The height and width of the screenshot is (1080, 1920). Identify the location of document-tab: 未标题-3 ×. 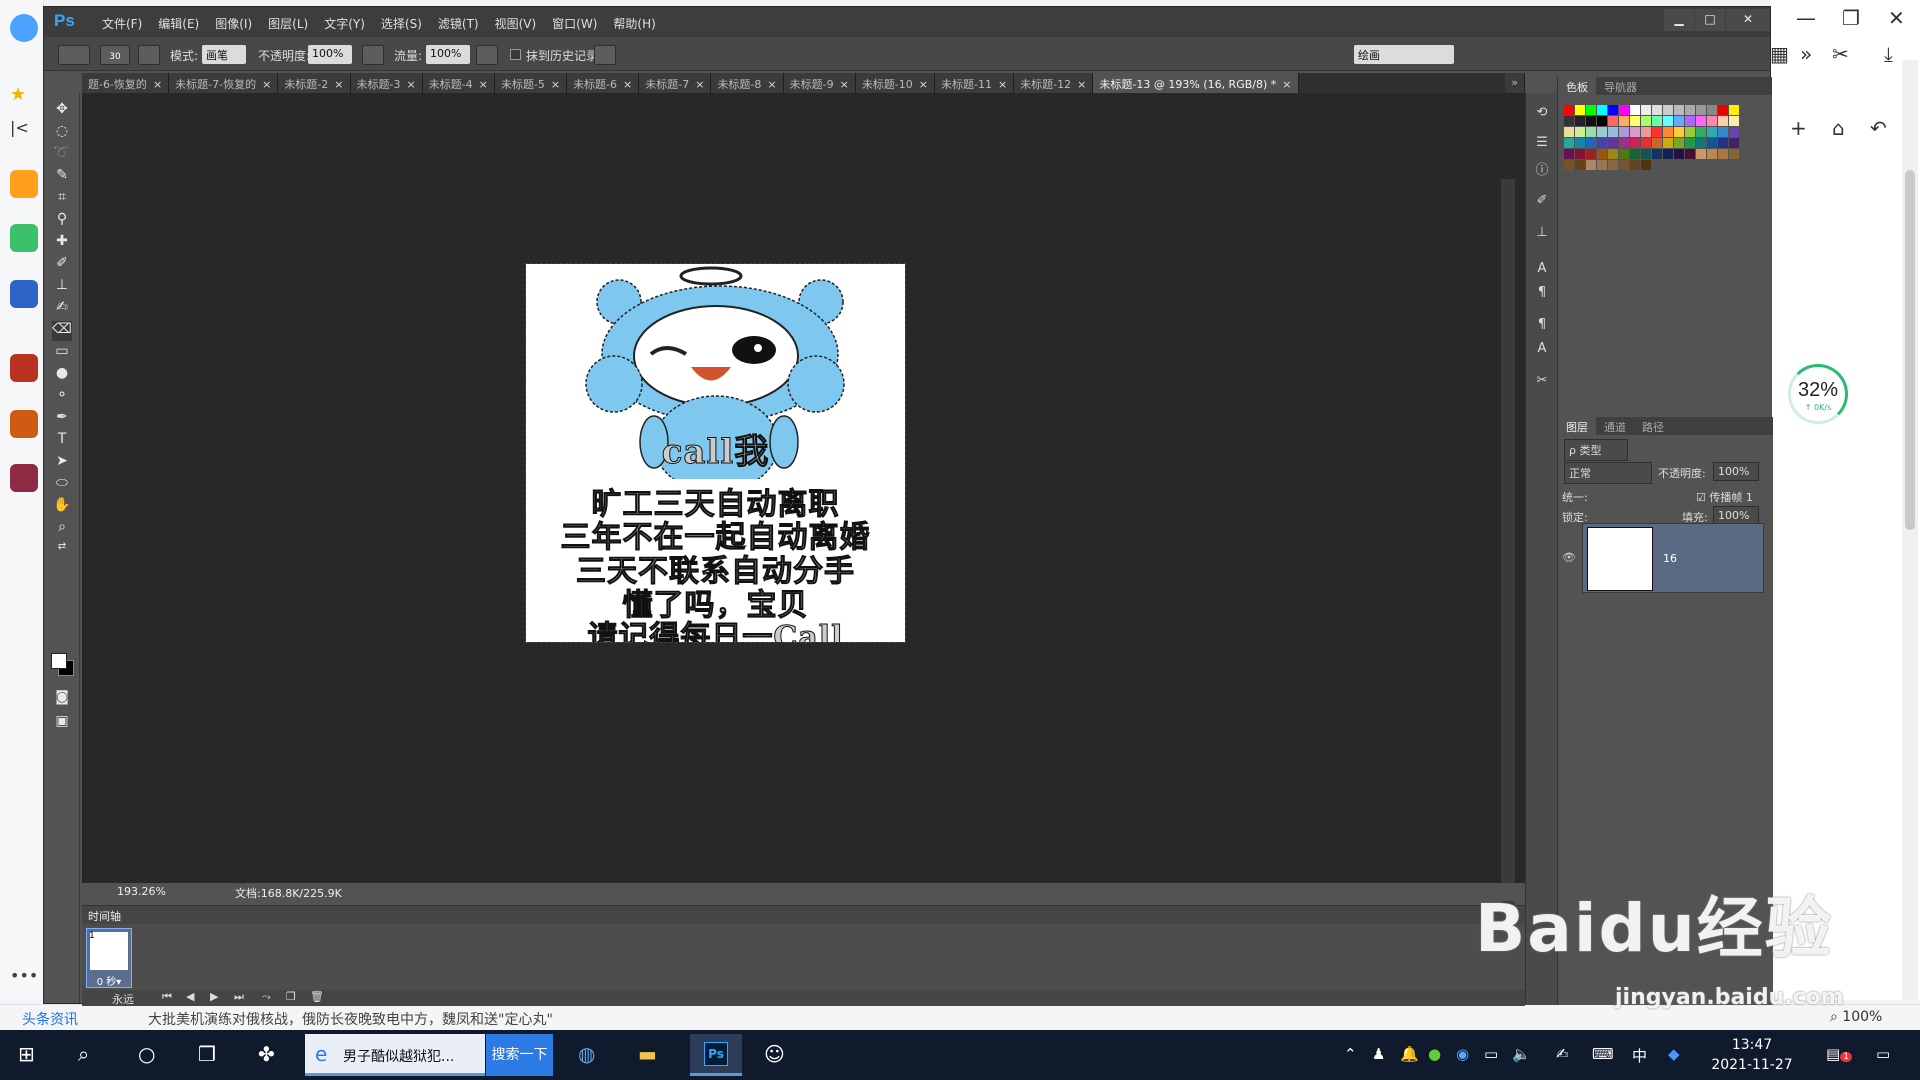
(386, 83).